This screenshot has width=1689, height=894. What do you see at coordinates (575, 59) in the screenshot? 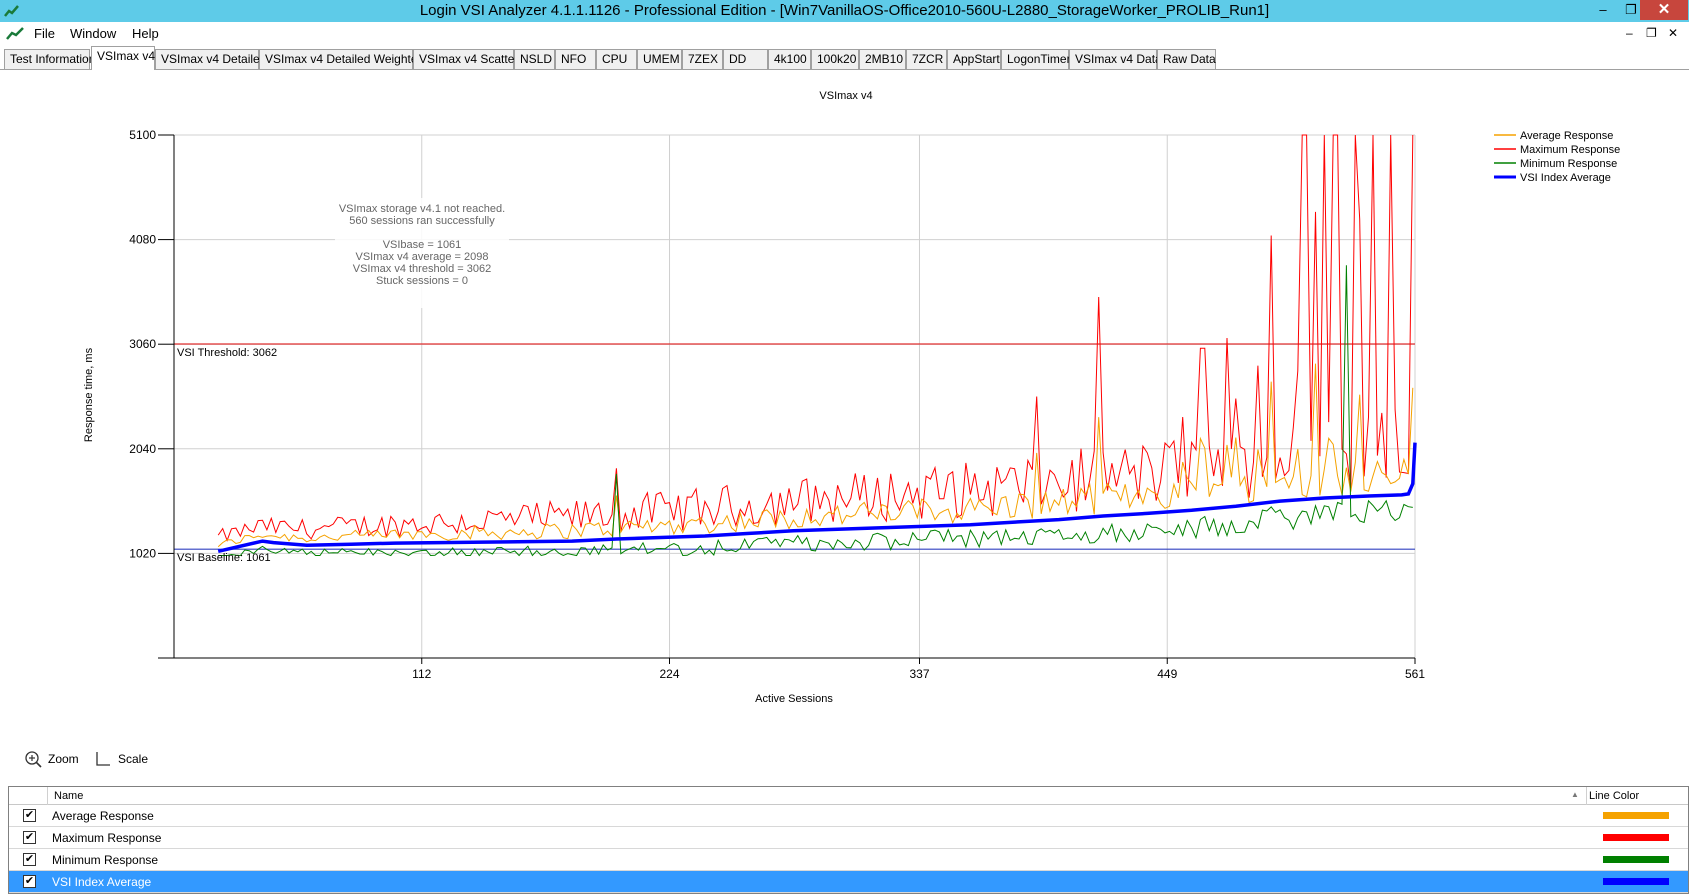
I see `tab-nfo: NFO` at bounding box center [575, 59].